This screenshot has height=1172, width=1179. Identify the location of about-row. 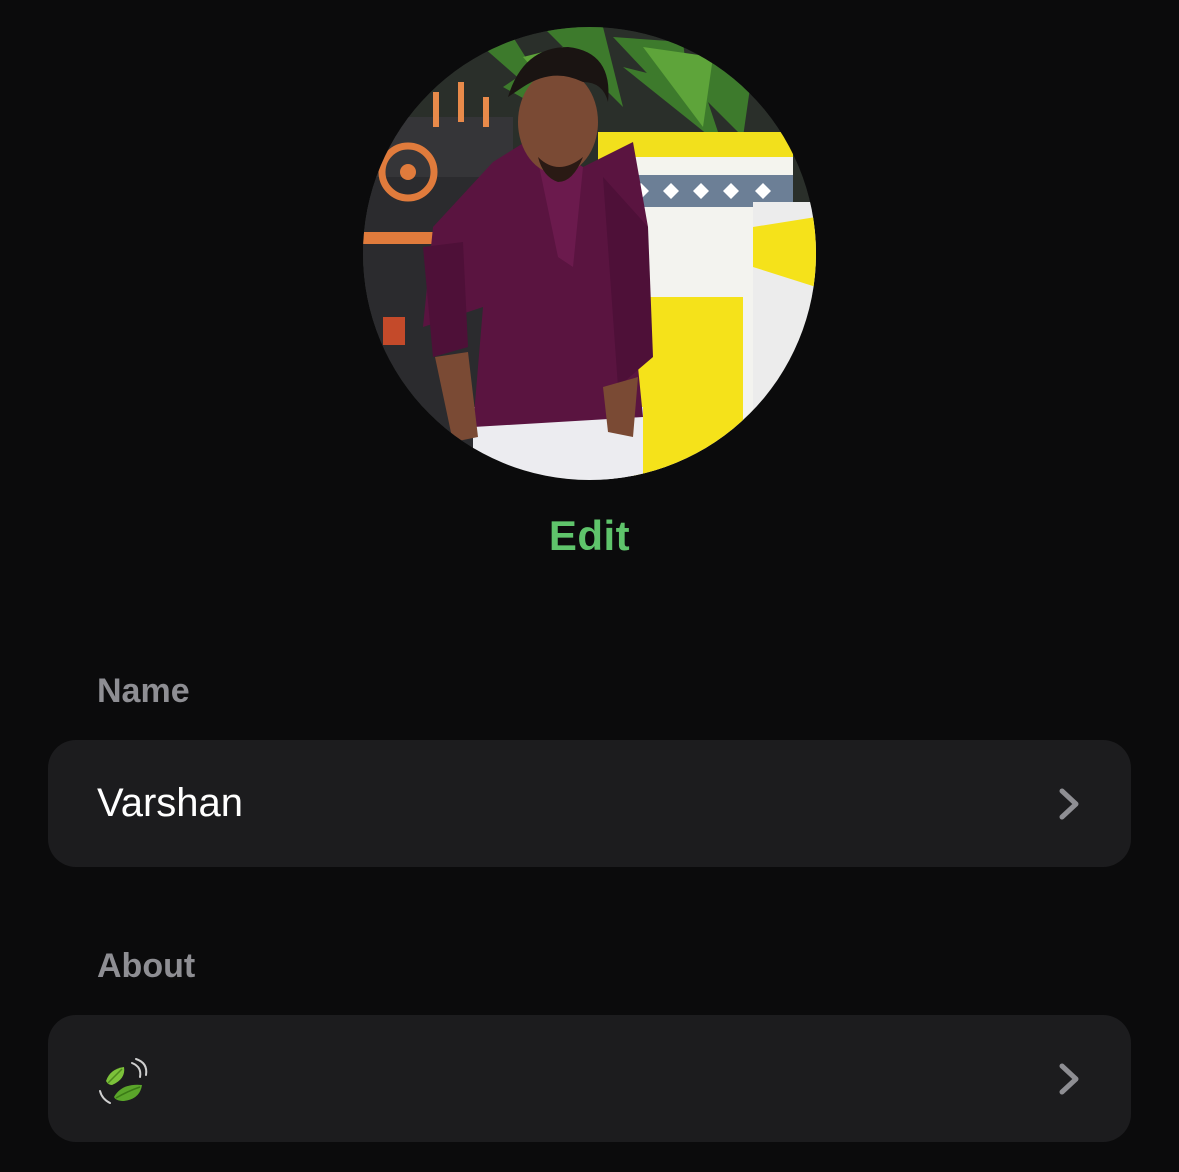
(589, 1078).